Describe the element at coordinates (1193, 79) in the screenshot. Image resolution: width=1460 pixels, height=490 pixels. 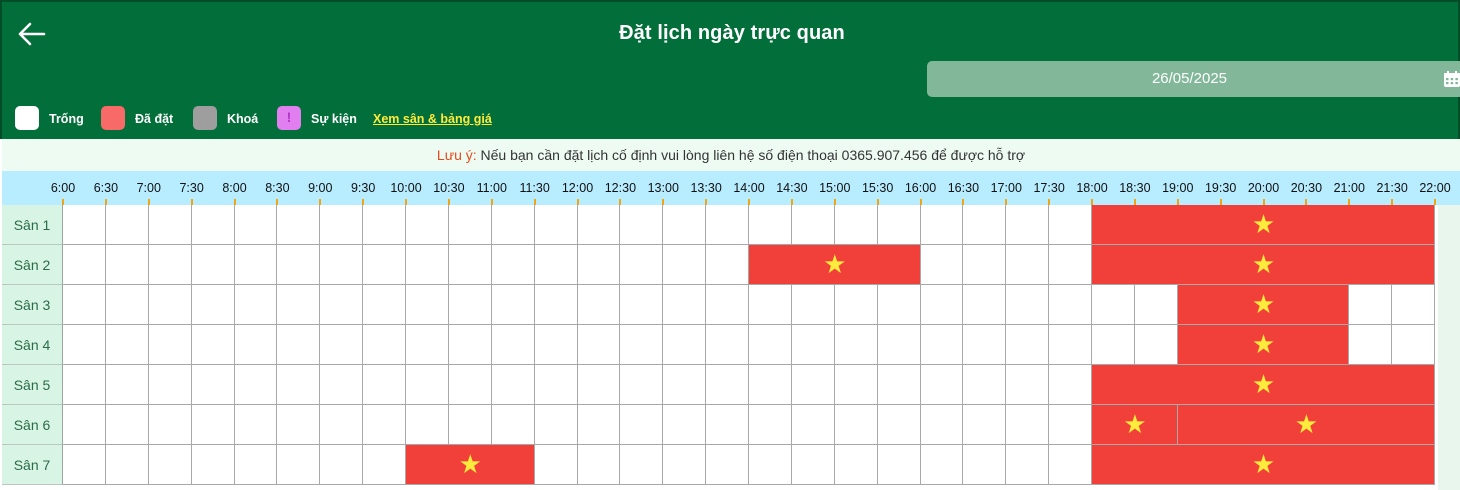
I see `date-picker: 26/05/2025` at that location.